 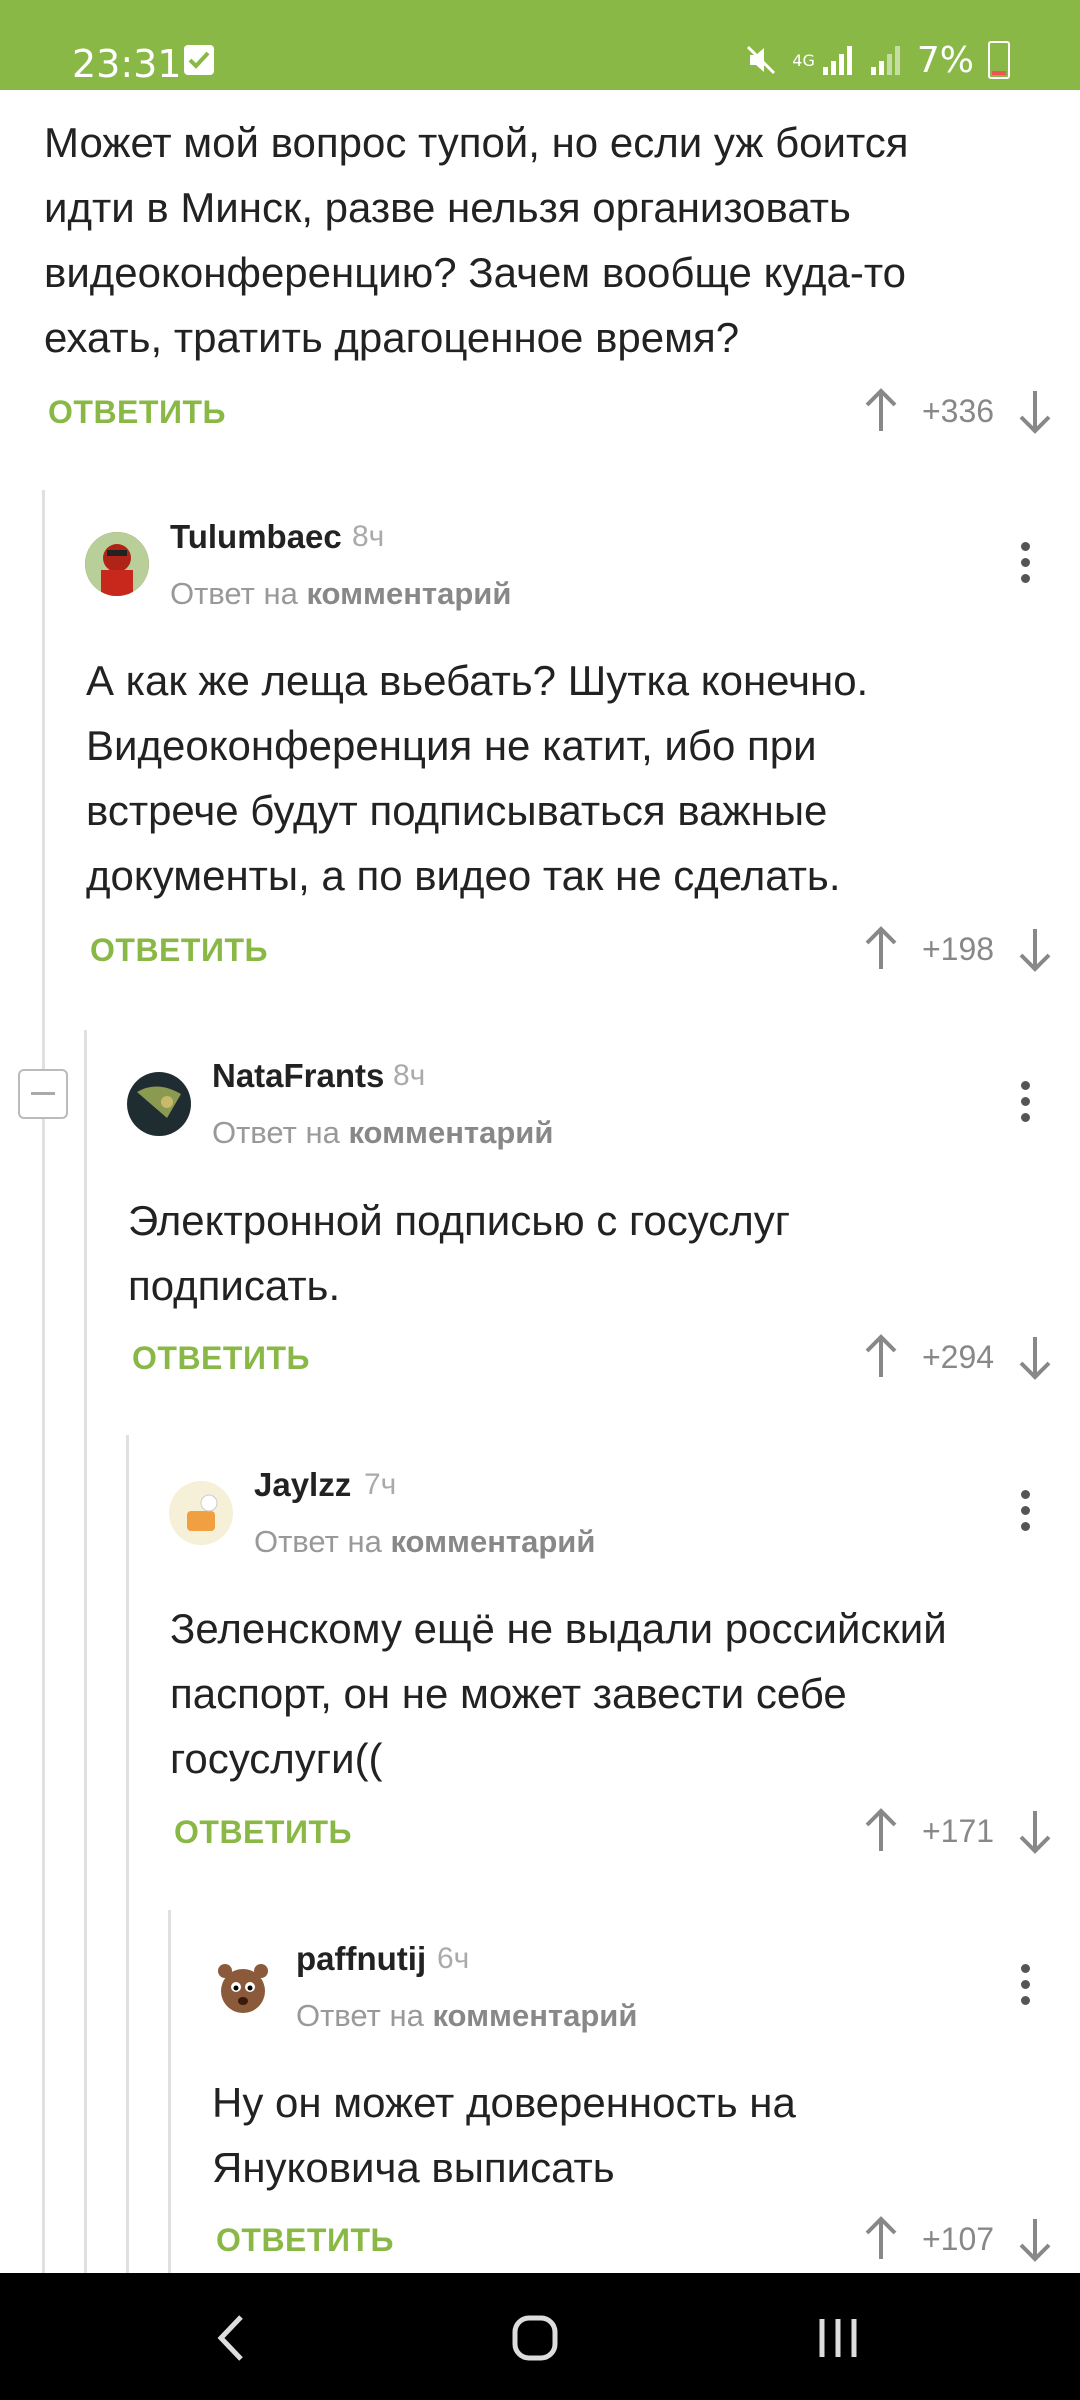 I want to click on notification-check-icon, so click(x=199, y=60).